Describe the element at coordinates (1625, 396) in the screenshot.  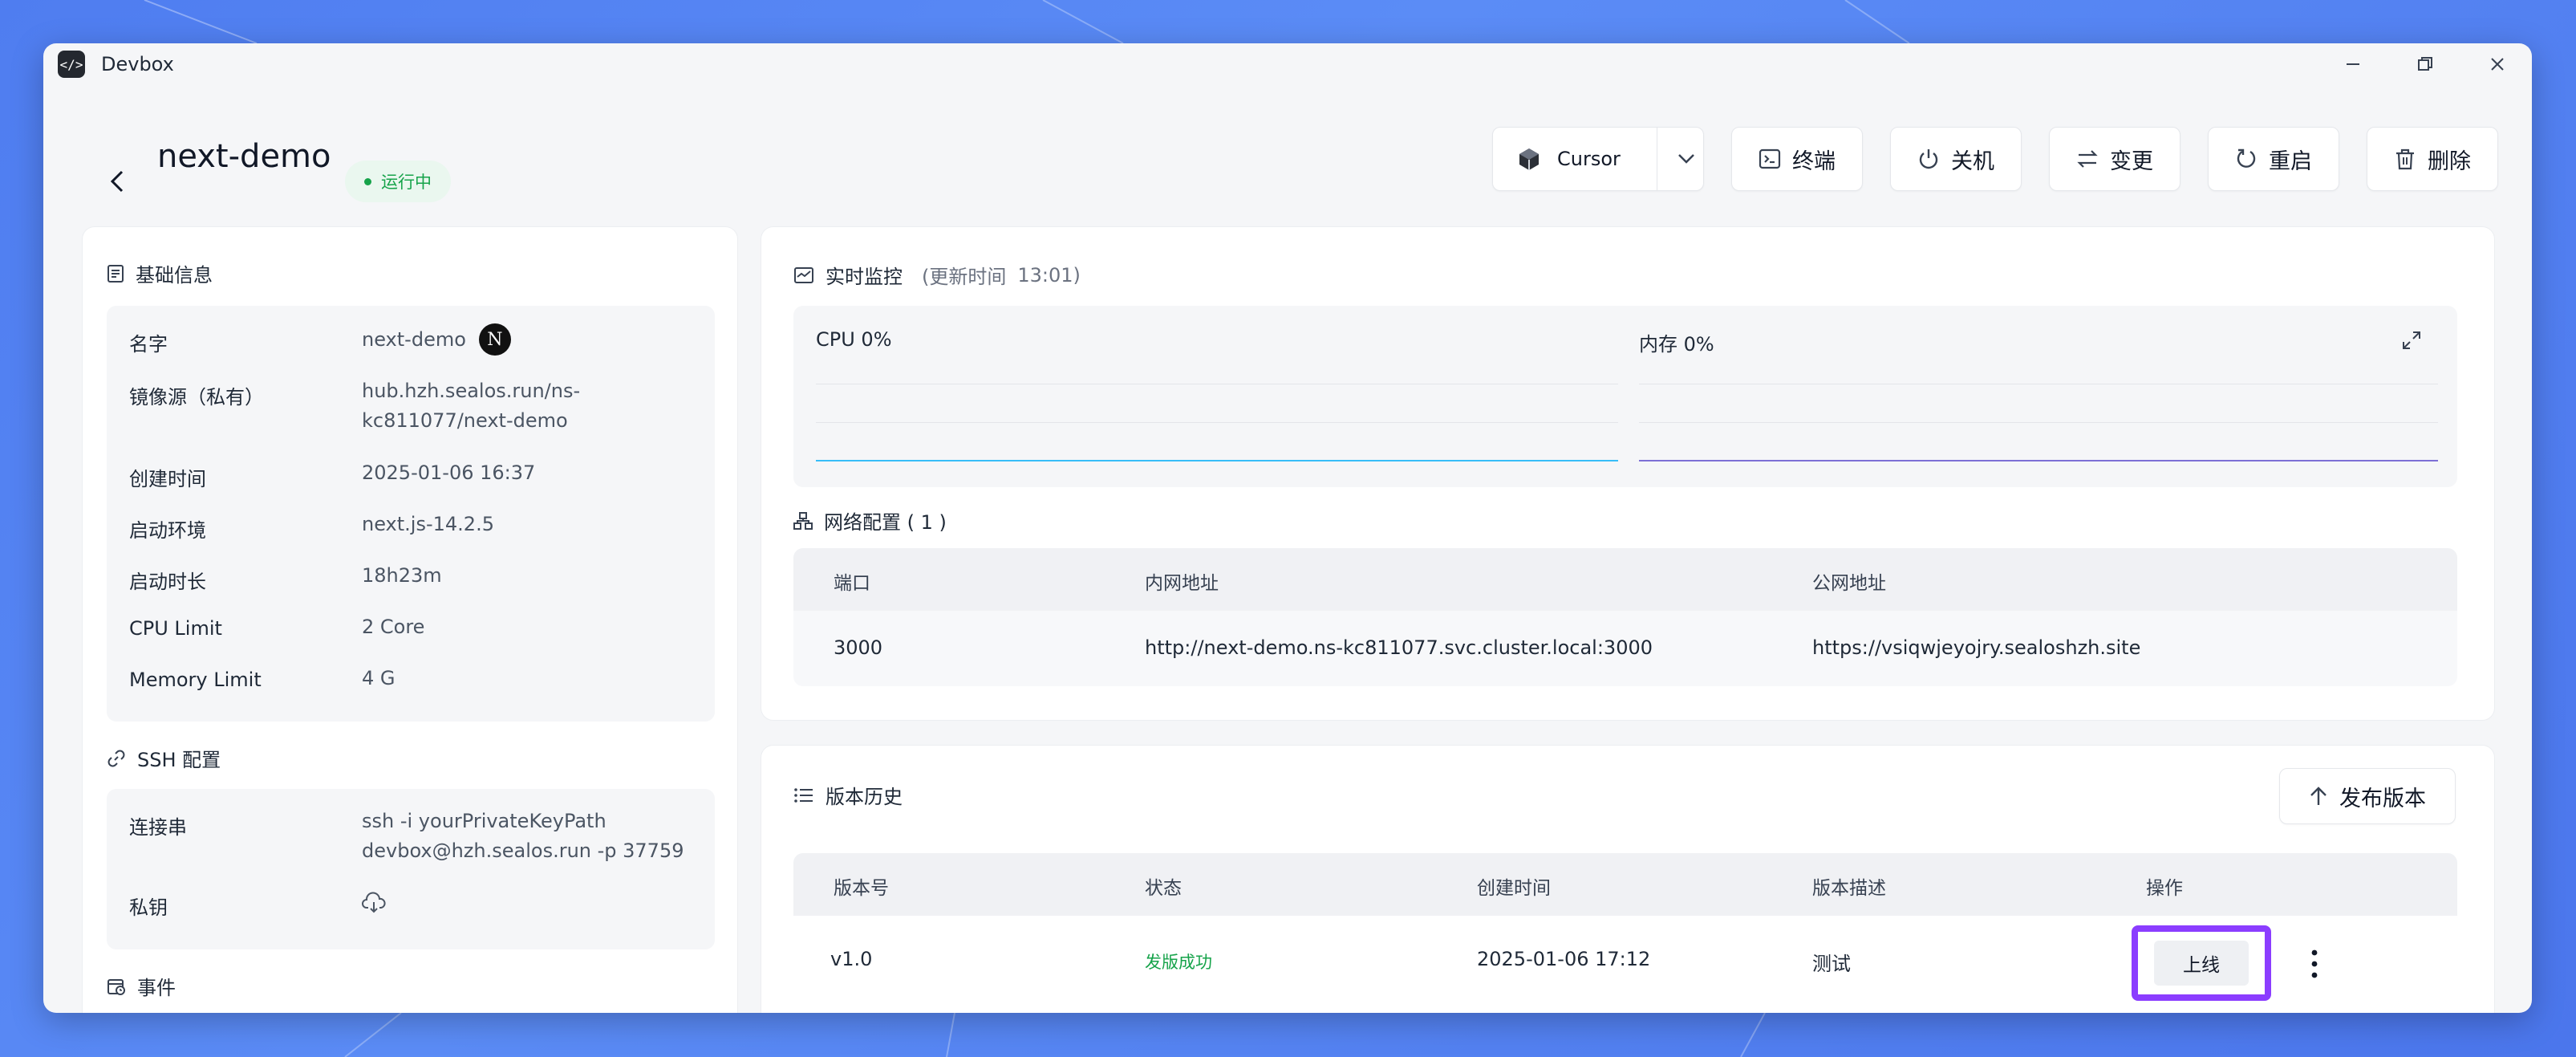
I see `monitor-box: CPU 0% 内存 0%` at that location.